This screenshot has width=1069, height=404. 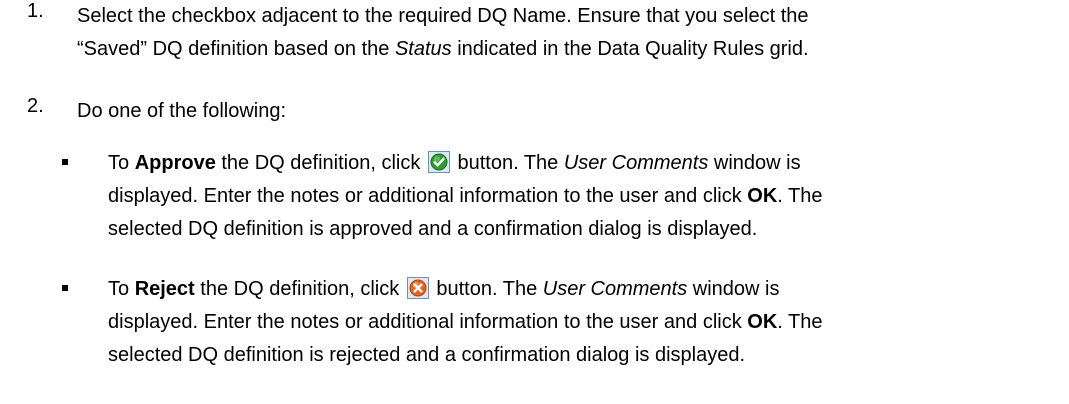 I want to click on status-term: Status, so click(x=423, y=49).